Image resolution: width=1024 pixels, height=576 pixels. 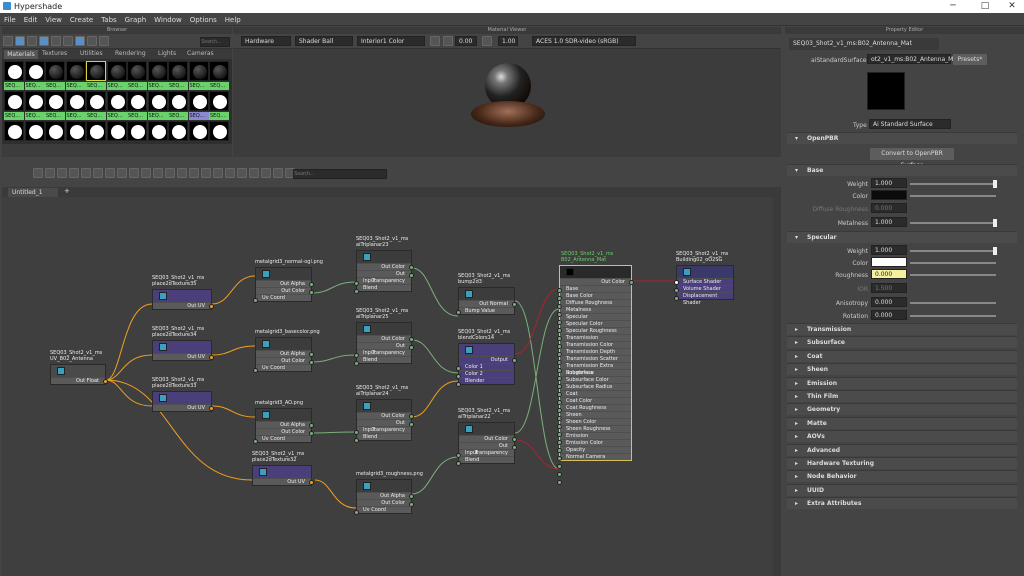 I want to click on browser-tool-icon, so click(x=8, y=41).